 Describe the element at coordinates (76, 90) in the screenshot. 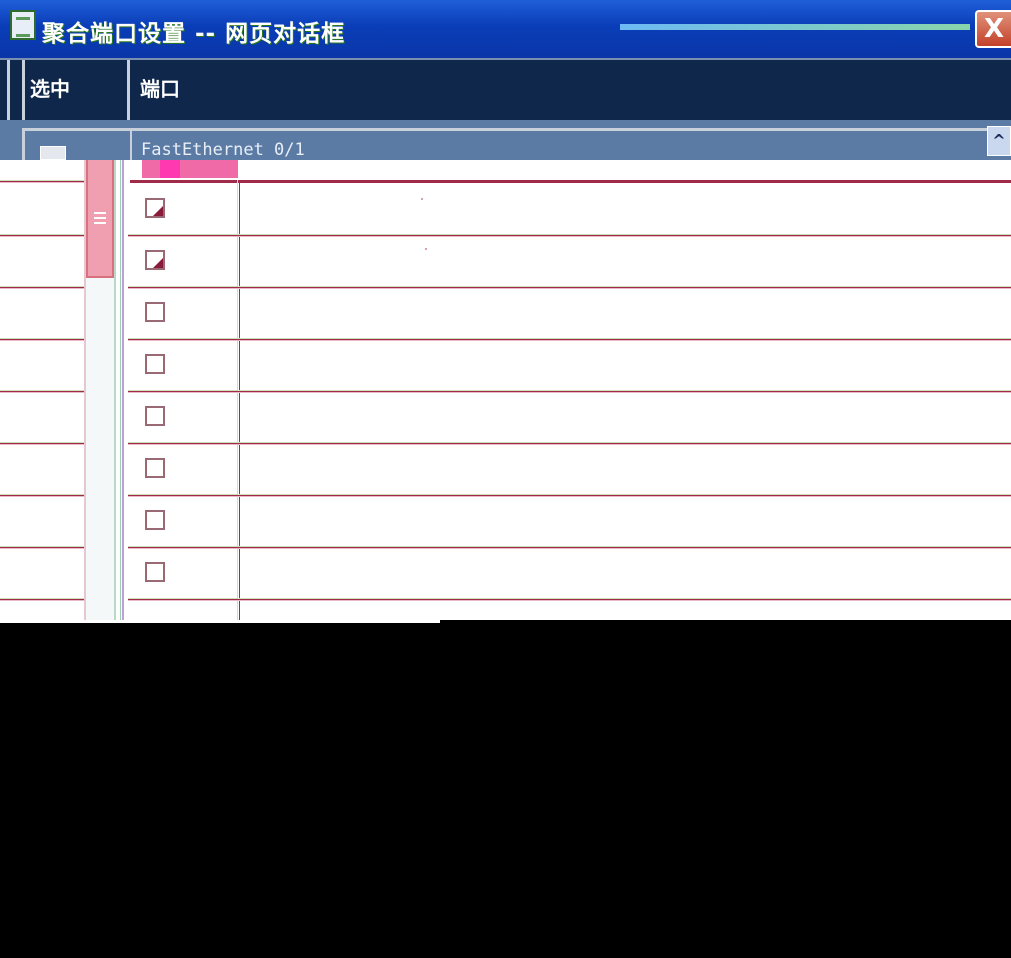

I see `column-header-select: 选中` at that location.